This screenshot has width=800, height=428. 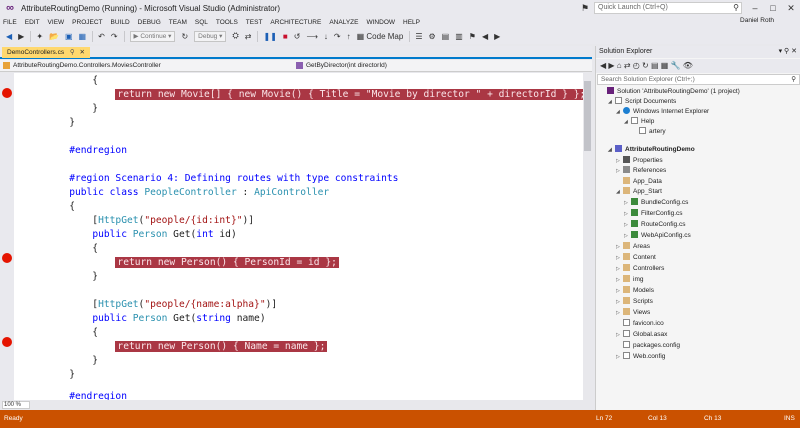 What do you see at coordinates (773, 8) in the screenshot?
I see `maximize-button: □` at bounding box center [773, 8].